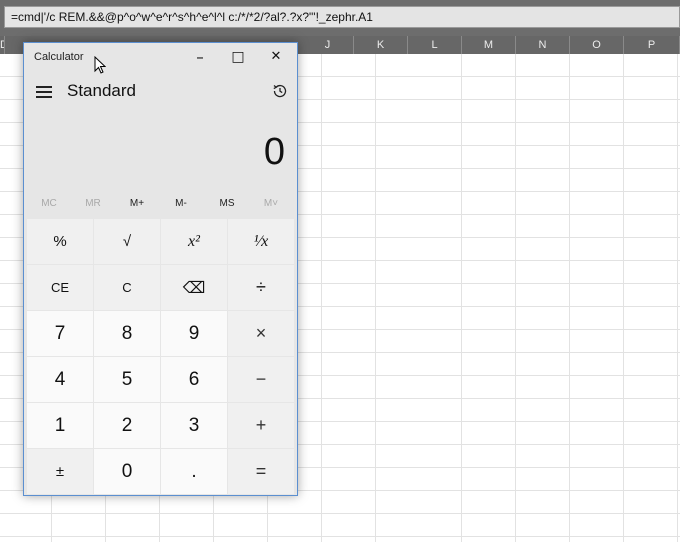  Describe the element at coordinates (194, 471) in the screenshot. I see `decimal-button: .` at that location.